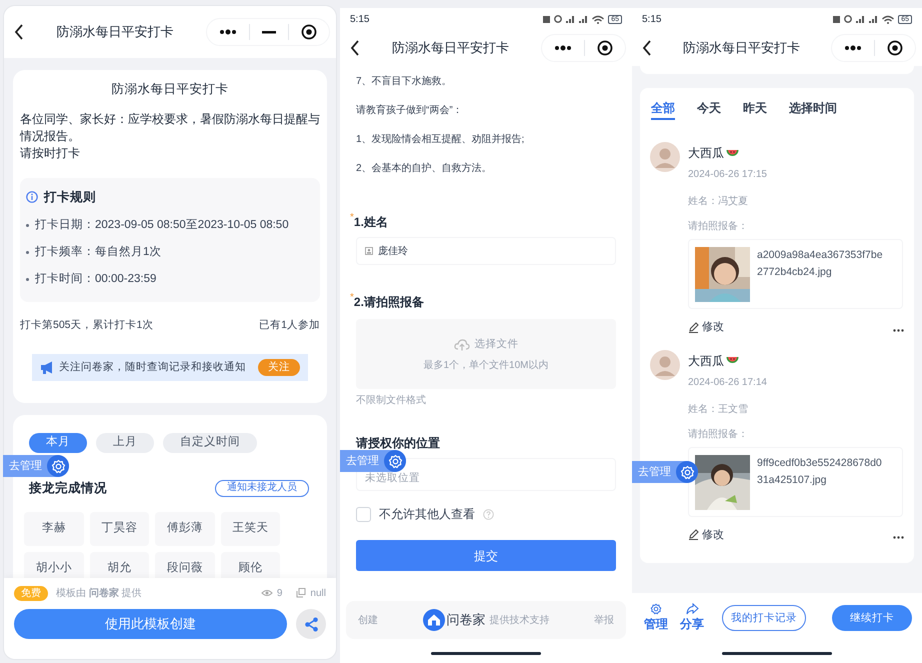  I want to click on person-icon, so click(369, 251).